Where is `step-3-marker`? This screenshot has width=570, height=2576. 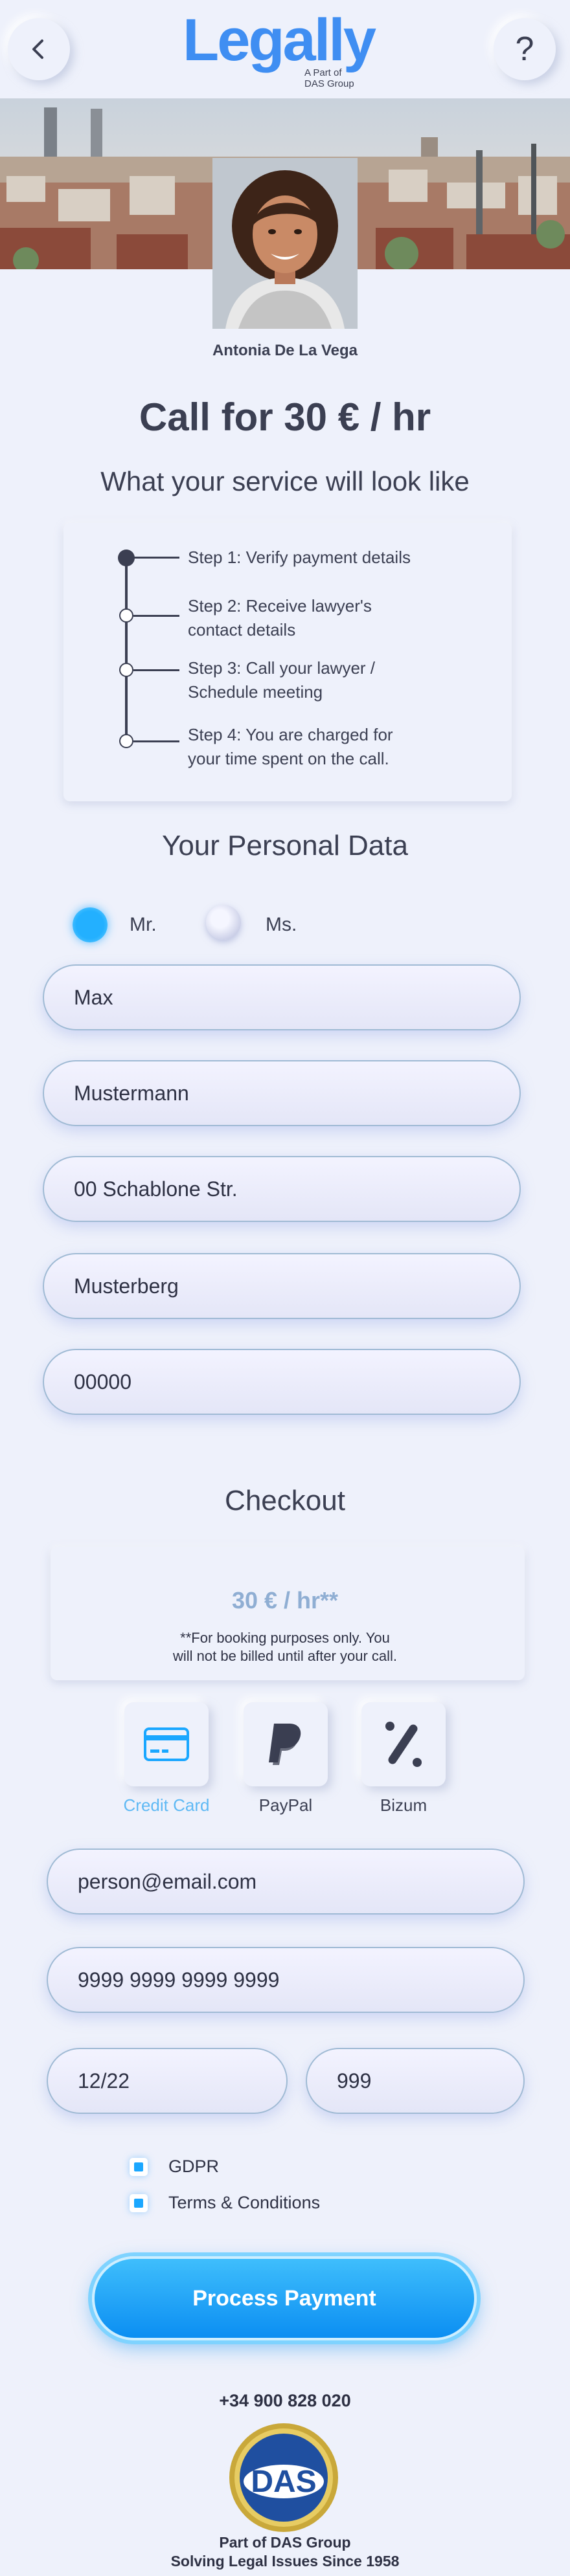
step-3-marker is located at coordinates (126, 670).